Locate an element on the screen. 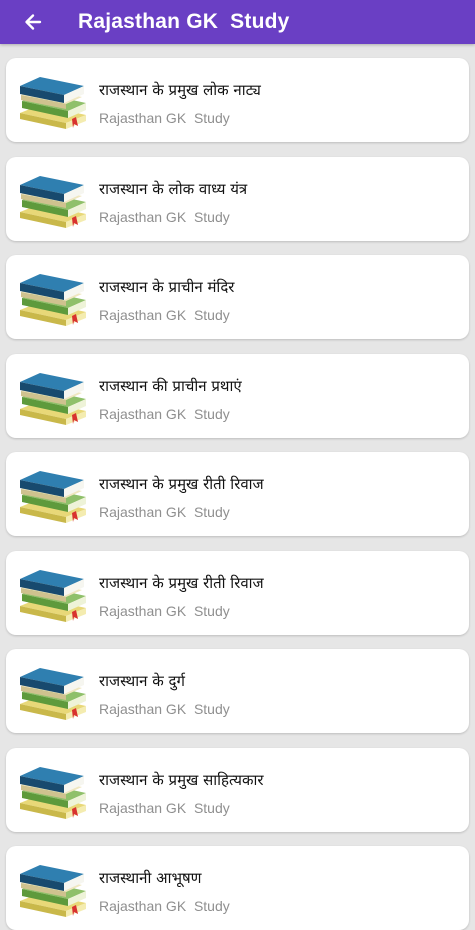  item-title: राजस्थान के दुर्ग is located at coordinates (142, 681).